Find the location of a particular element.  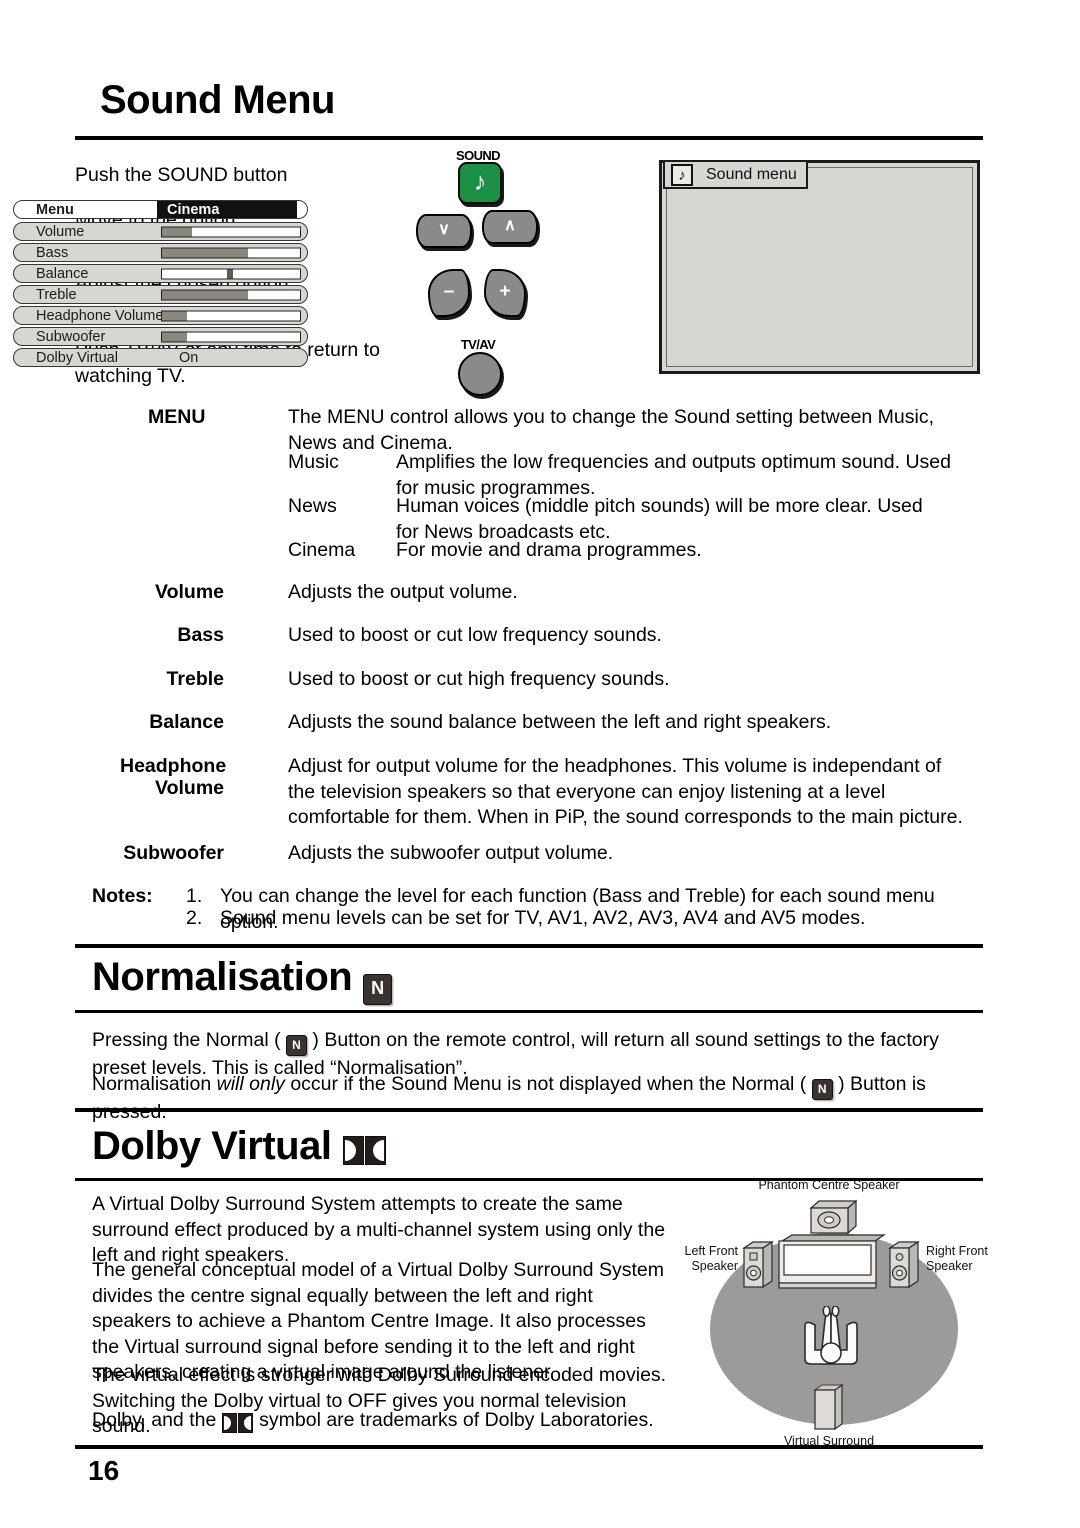

left-front-speaker-icon is located at coordinates (758, 1264).